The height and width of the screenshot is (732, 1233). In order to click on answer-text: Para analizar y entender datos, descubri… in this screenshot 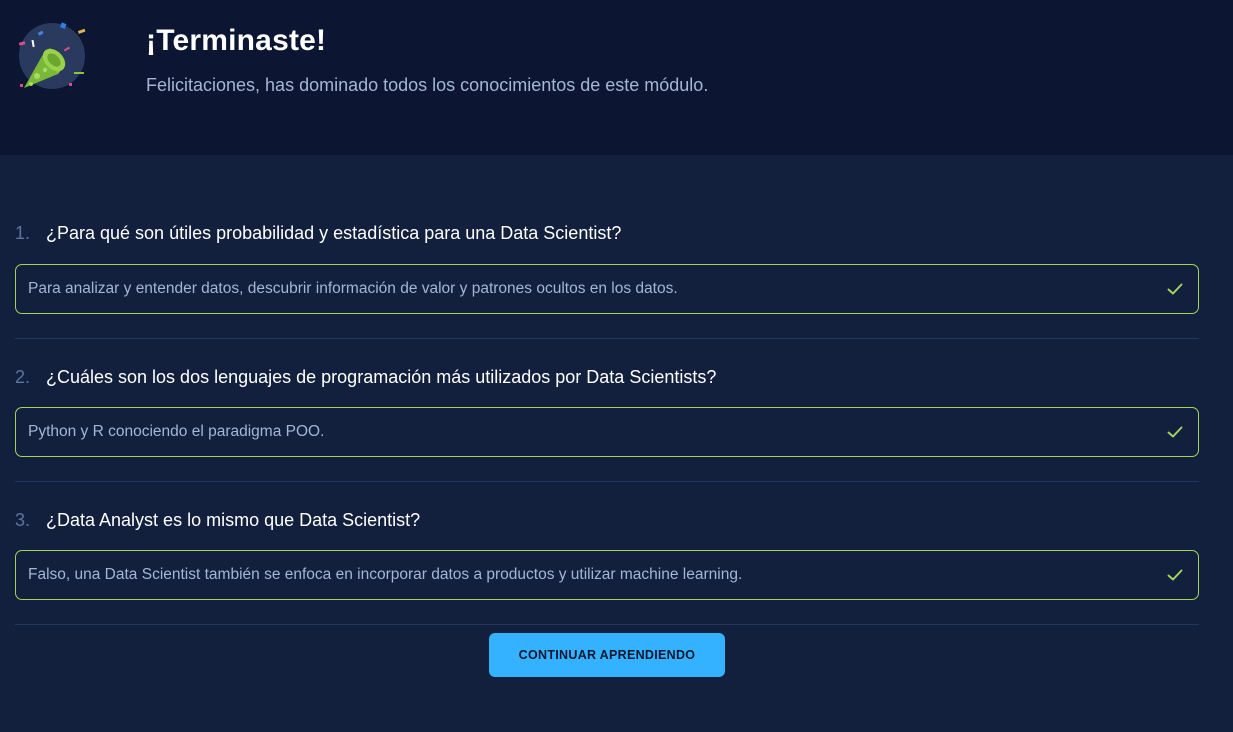, I will do `click(353, 288)`.